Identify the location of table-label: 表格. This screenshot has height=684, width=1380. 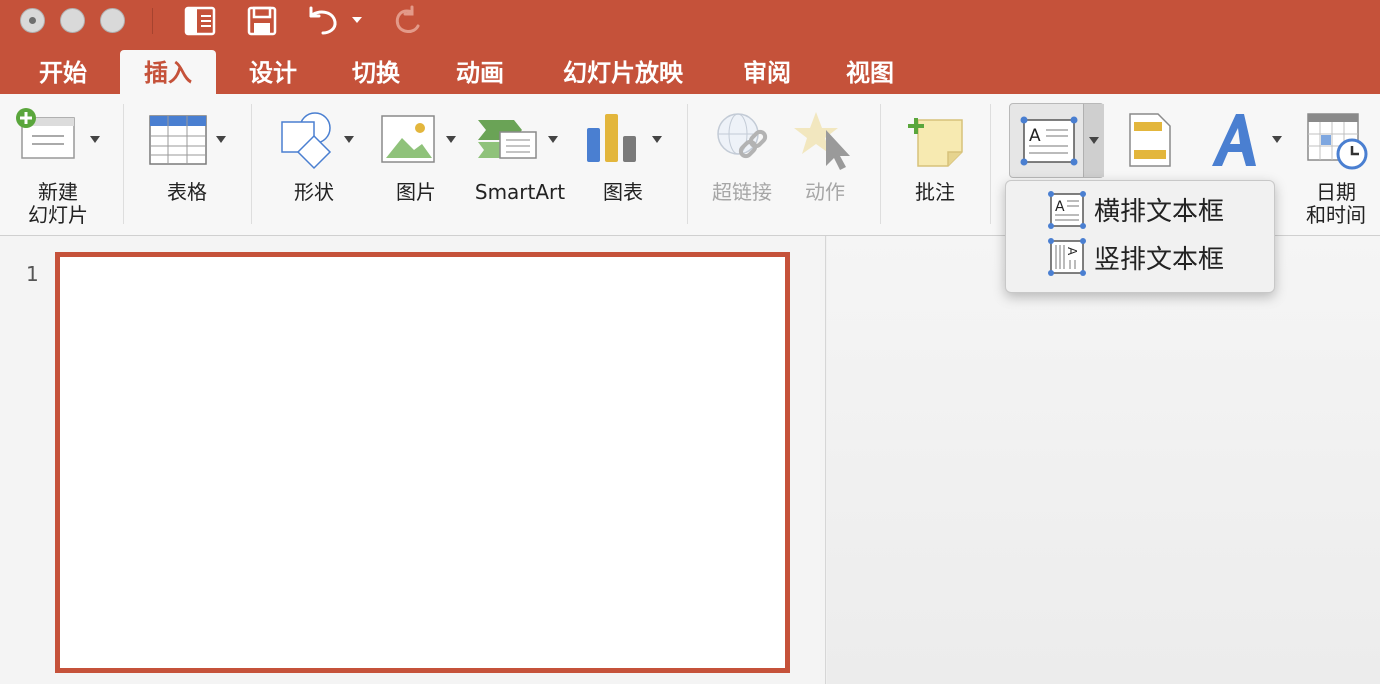
(187, 192).